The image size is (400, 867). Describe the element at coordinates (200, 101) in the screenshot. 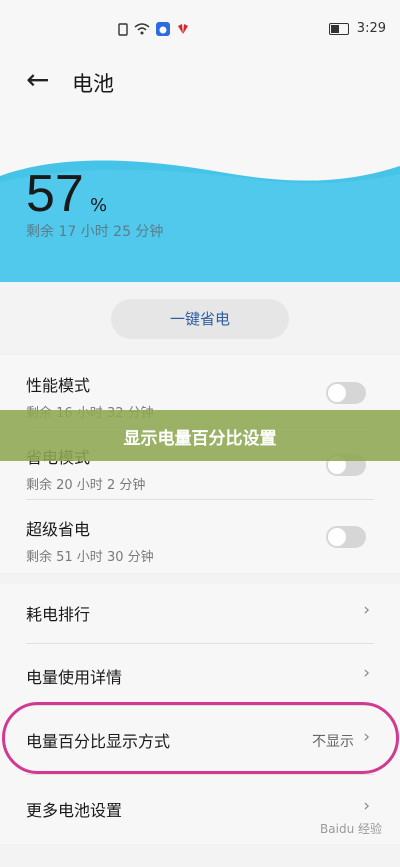

I see `app-header` at that location.